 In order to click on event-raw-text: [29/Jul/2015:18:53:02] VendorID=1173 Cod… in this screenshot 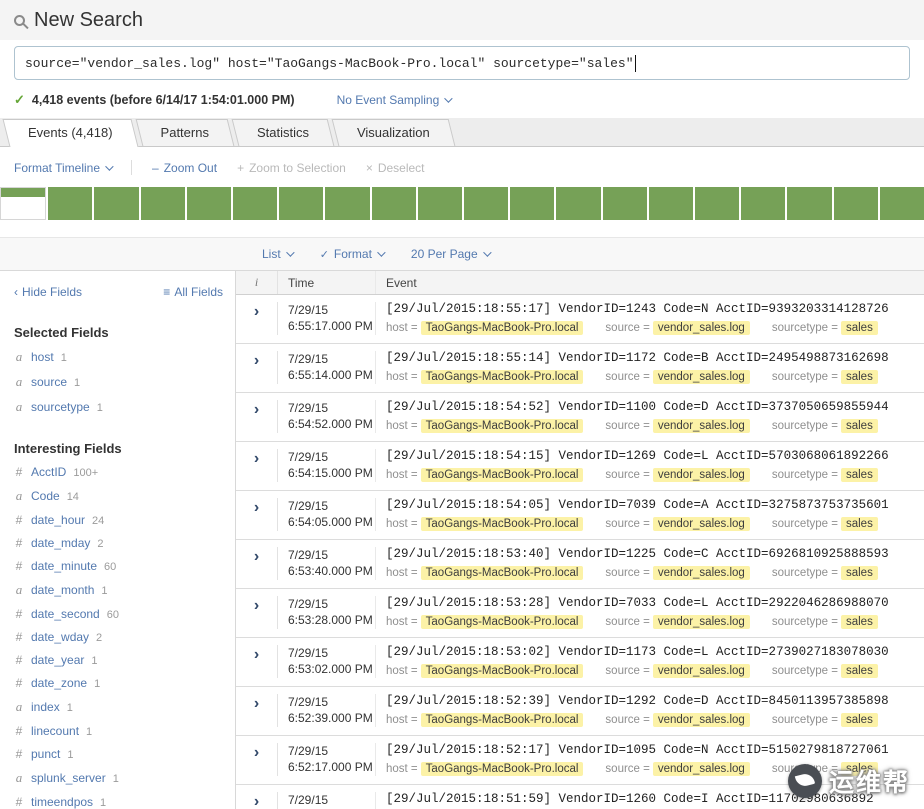, I will do `click(655, 652)`.